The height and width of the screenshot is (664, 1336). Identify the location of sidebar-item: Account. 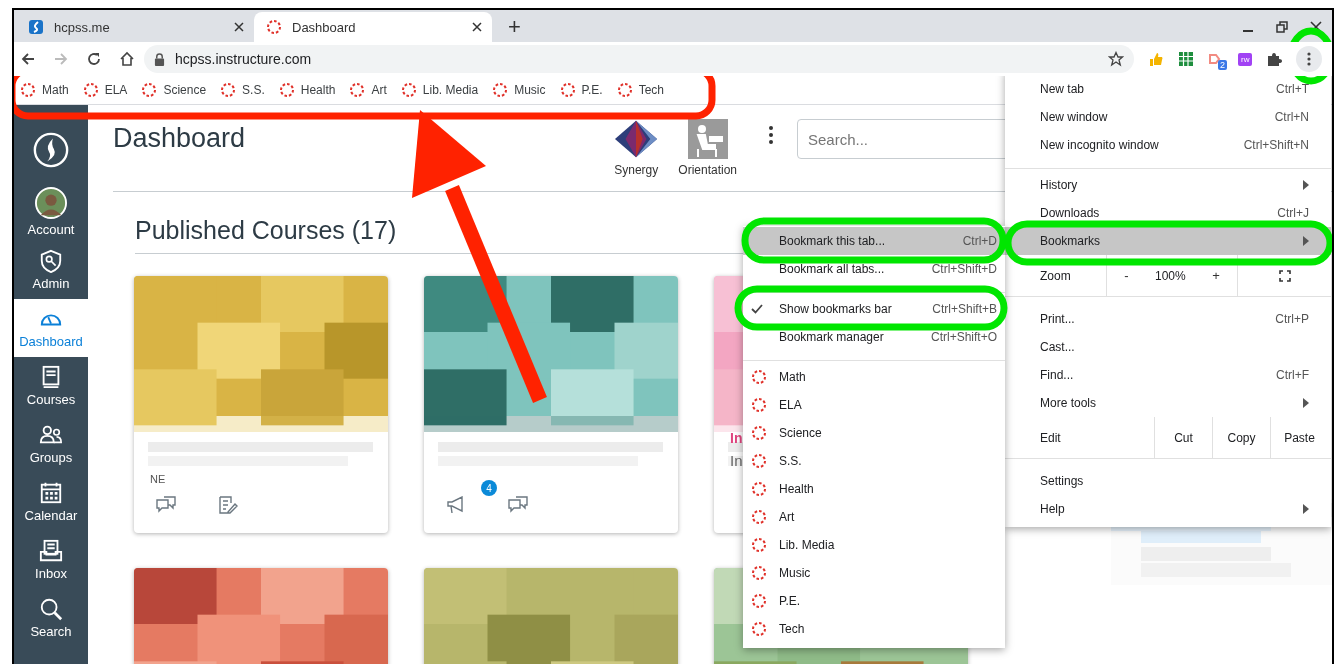
(51, 212).